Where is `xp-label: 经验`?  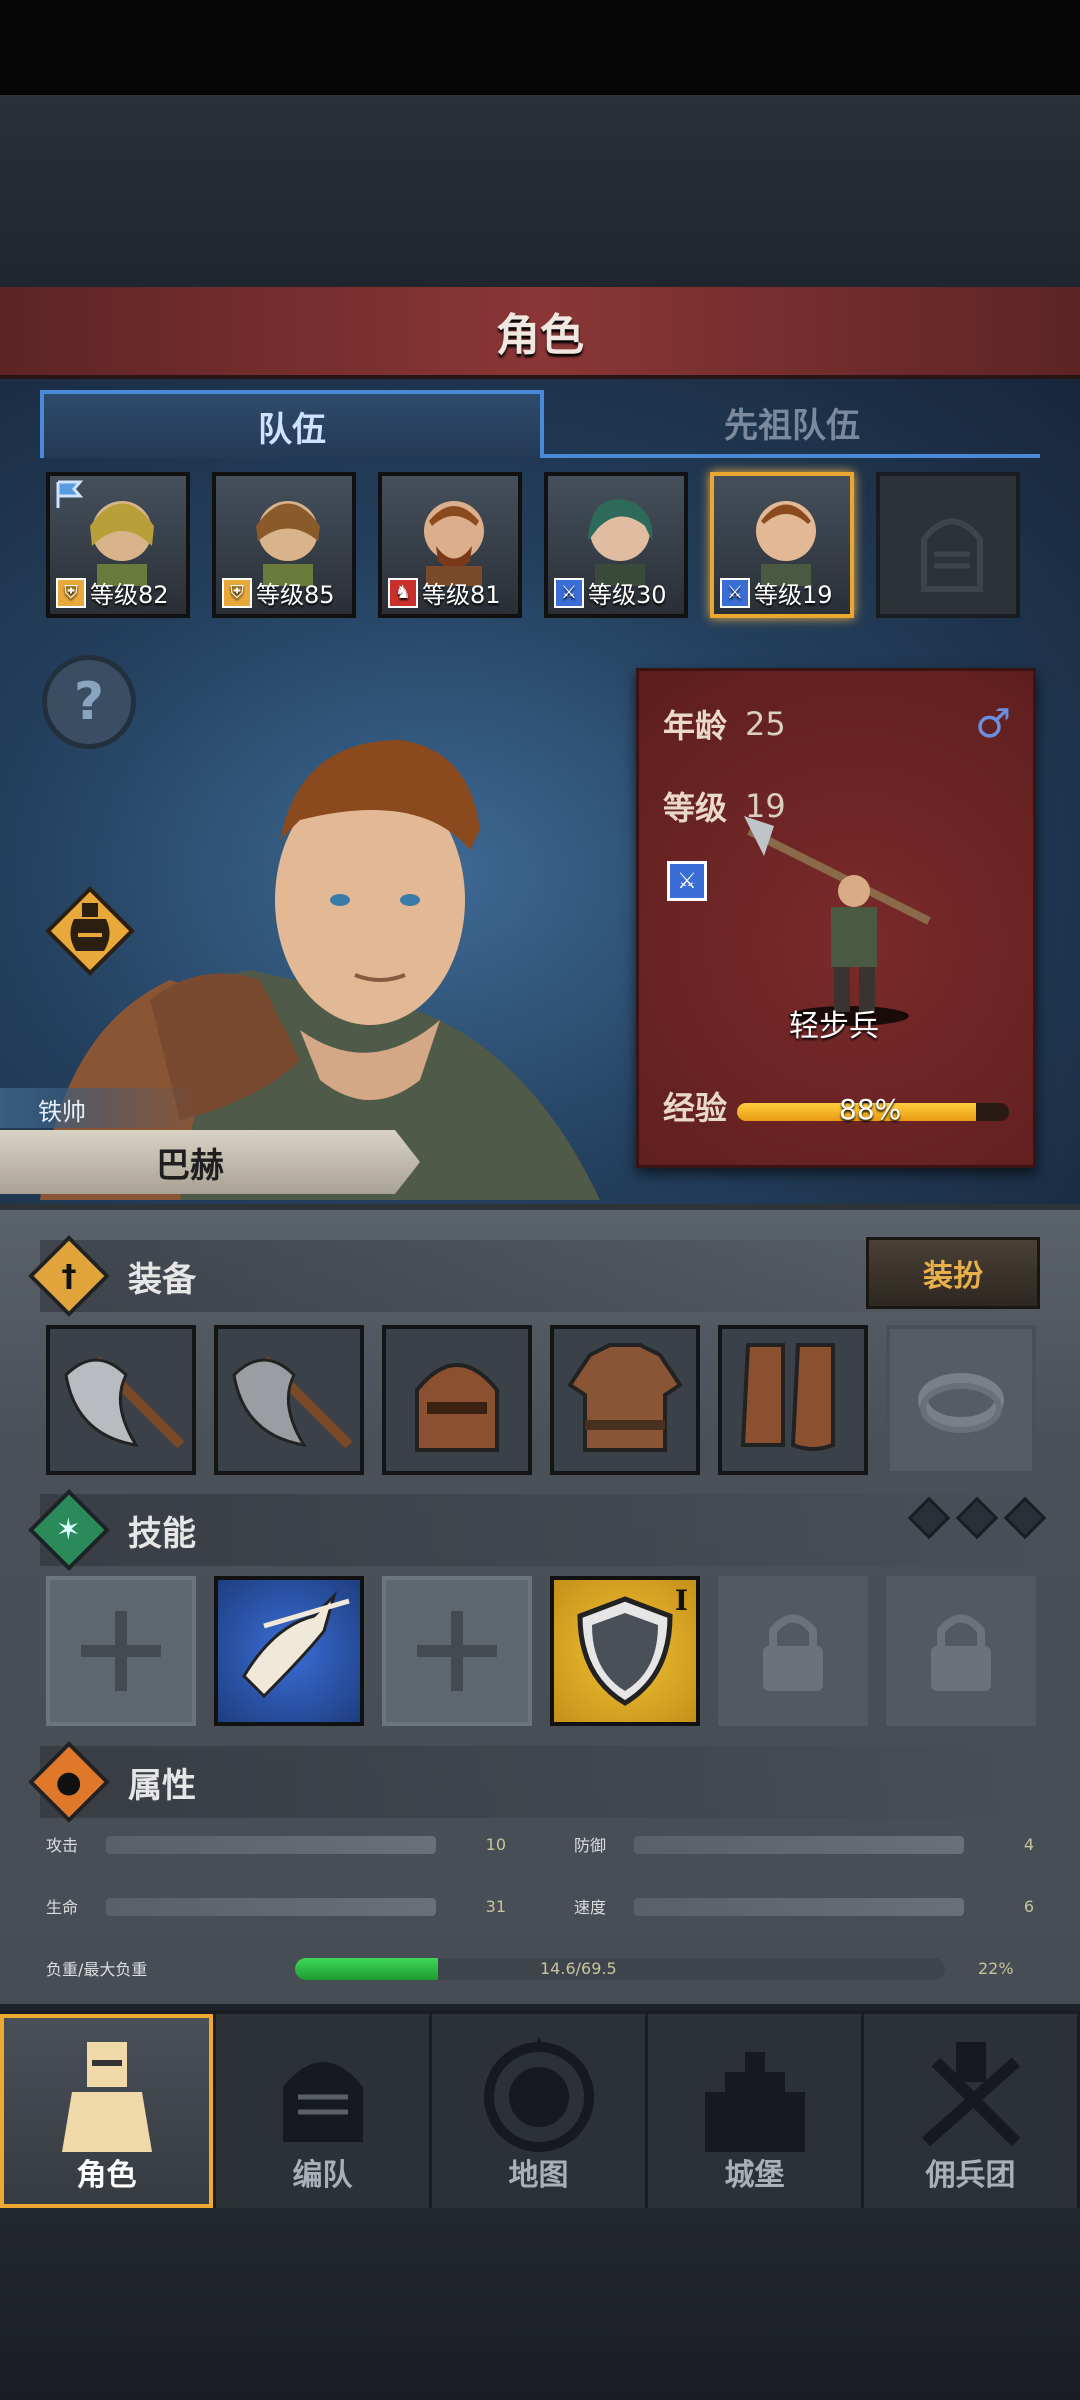 xp-label: 经验 is located at coordinates (695, 1108).